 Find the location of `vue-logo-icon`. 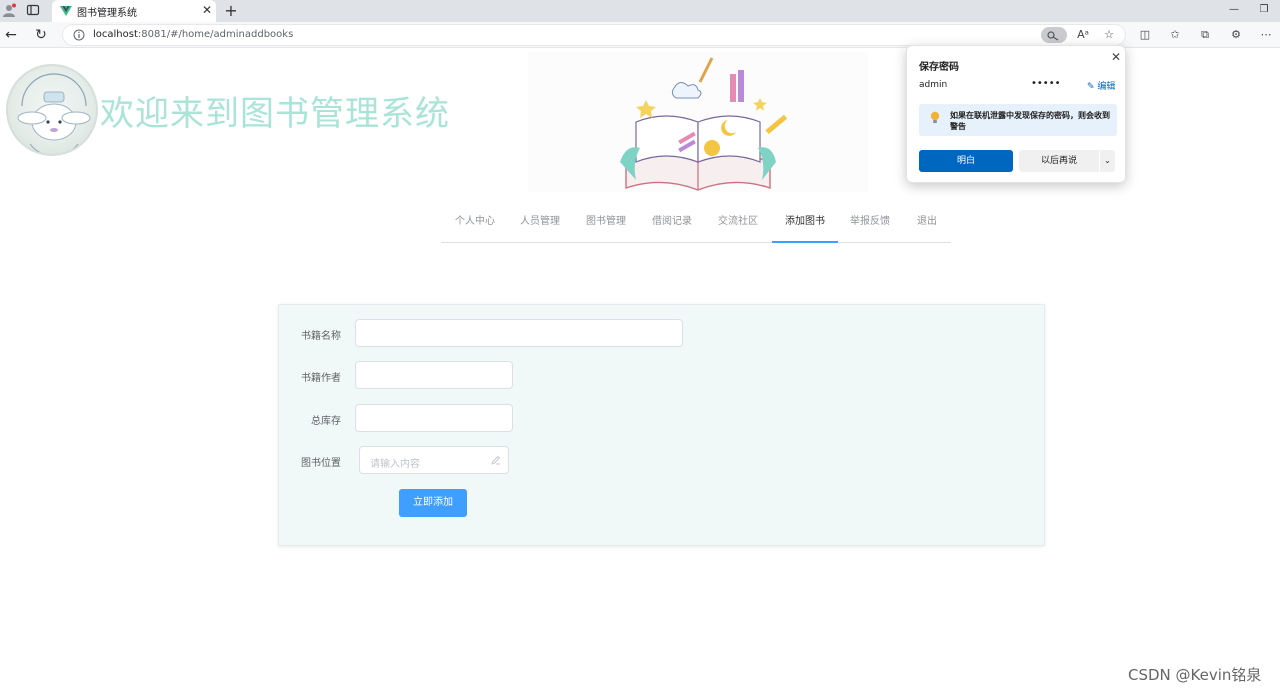

vue-logo-icon is located at coordinates (66, 11).